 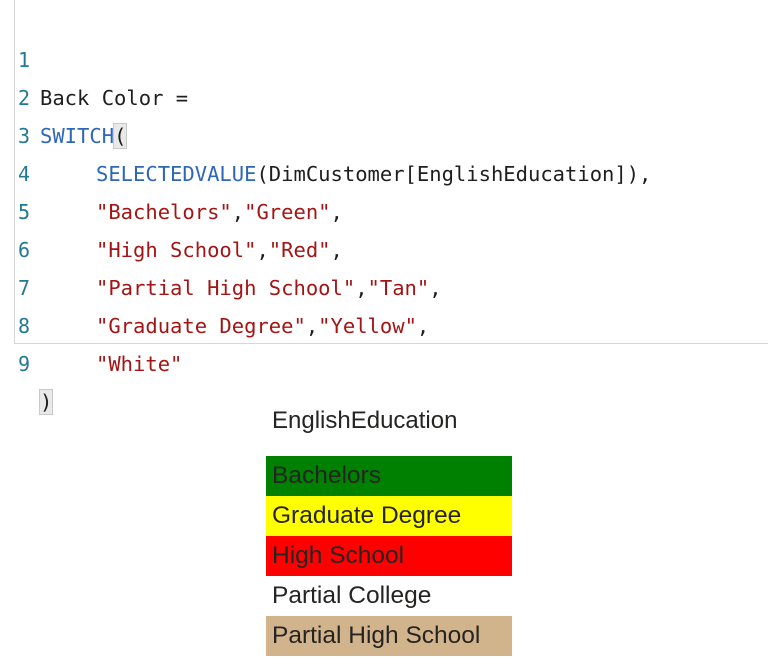 I want to click on table-row: Graduate Degree, so click(x=389, y=516).